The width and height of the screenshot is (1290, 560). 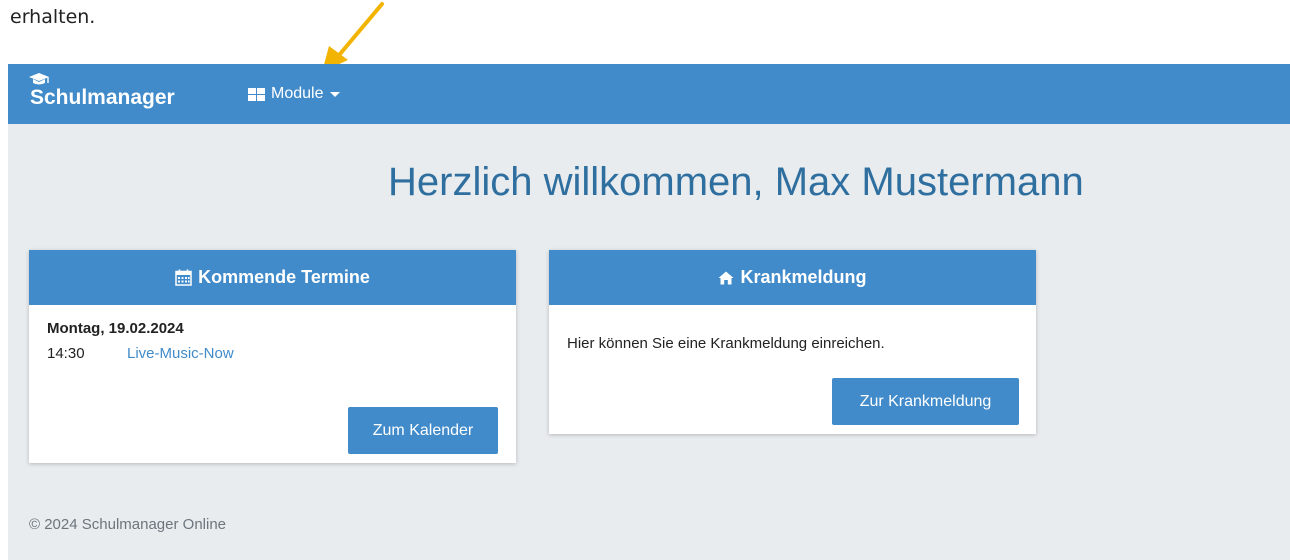 What do you see at coordinates (284, 277) in the screenshot?
I see `termine-card-title: Kommende Termine` at bounding box center [284, 277].